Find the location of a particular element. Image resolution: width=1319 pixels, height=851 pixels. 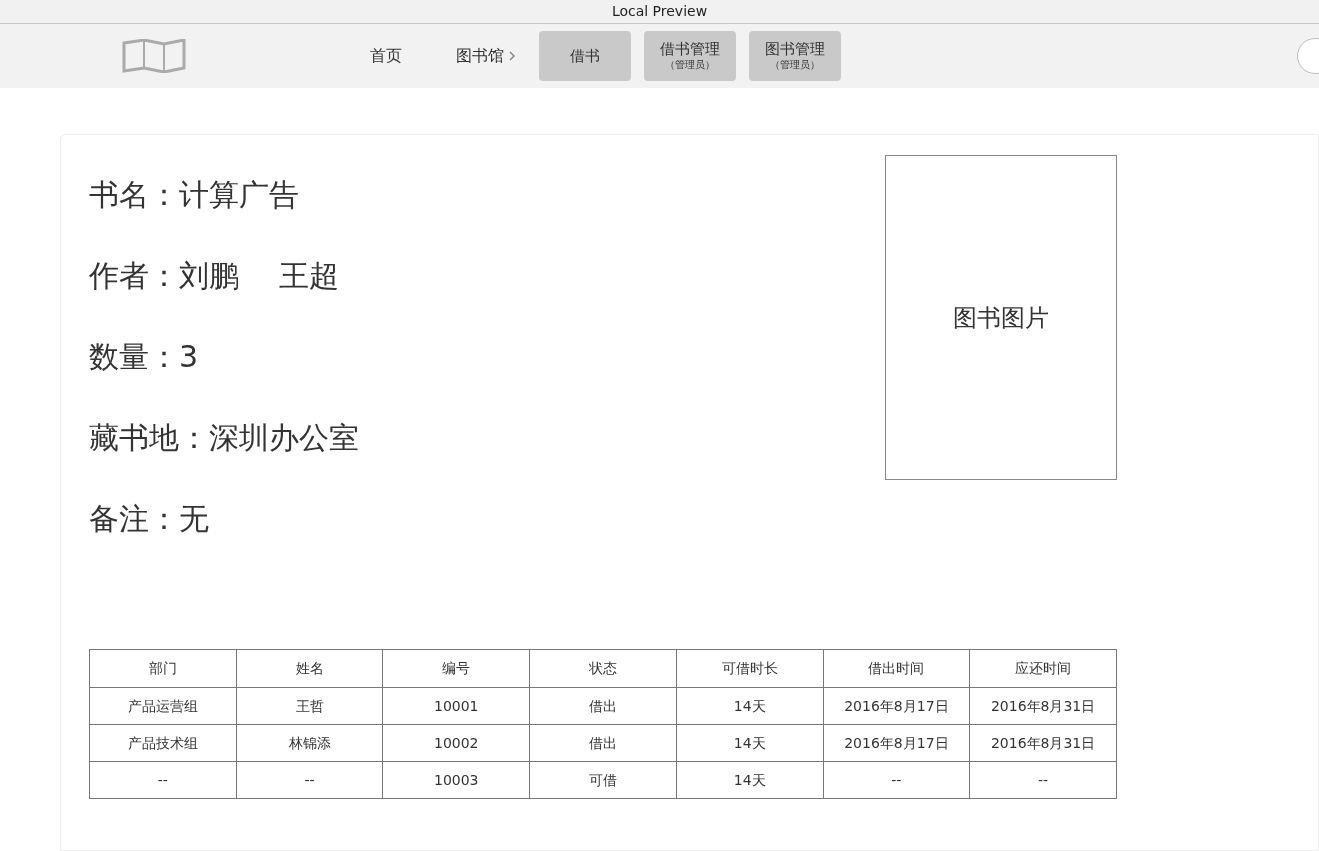

table-cell: 产品技术组 is located at coordinates (163, 743).